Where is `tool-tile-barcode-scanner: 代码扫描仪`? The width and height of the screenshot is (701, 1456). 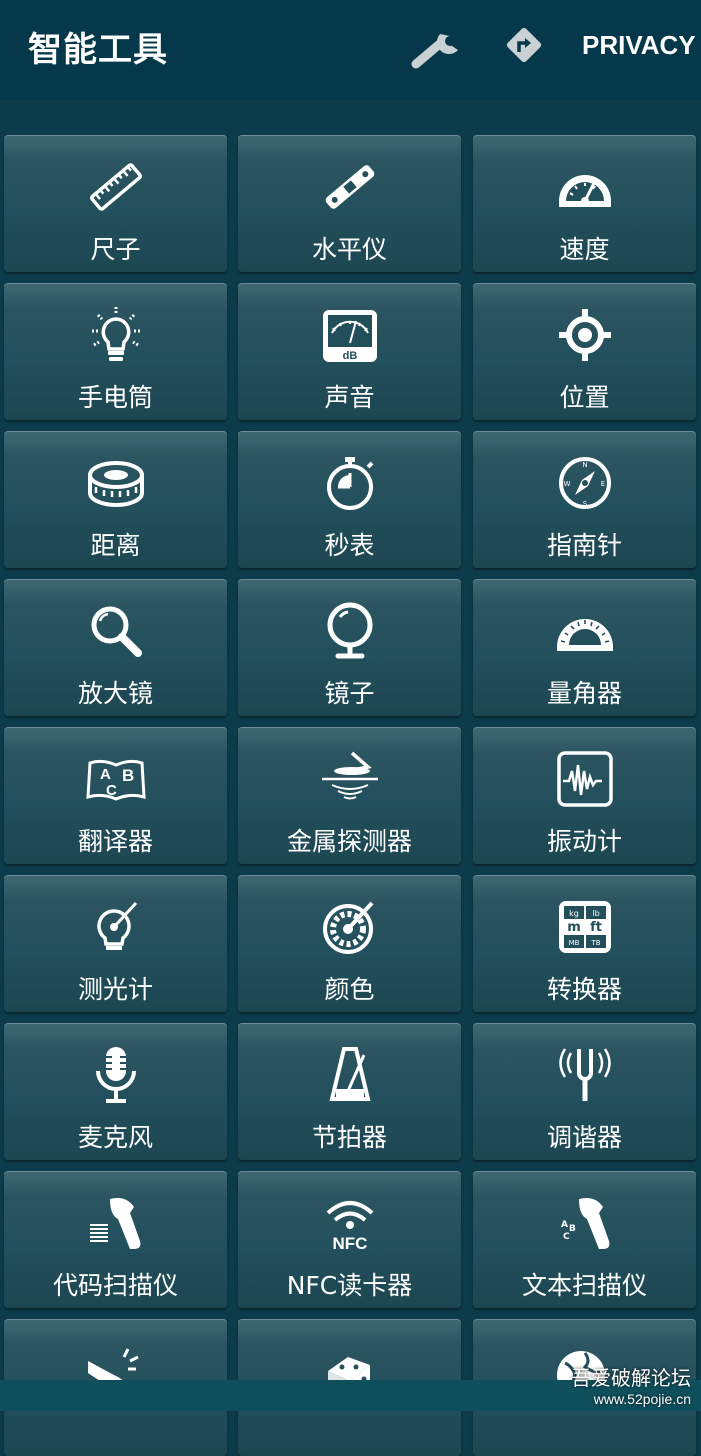
tool-tile-barcode-scanner: 代码扫描仪 is located at coordinates (115, 1239).